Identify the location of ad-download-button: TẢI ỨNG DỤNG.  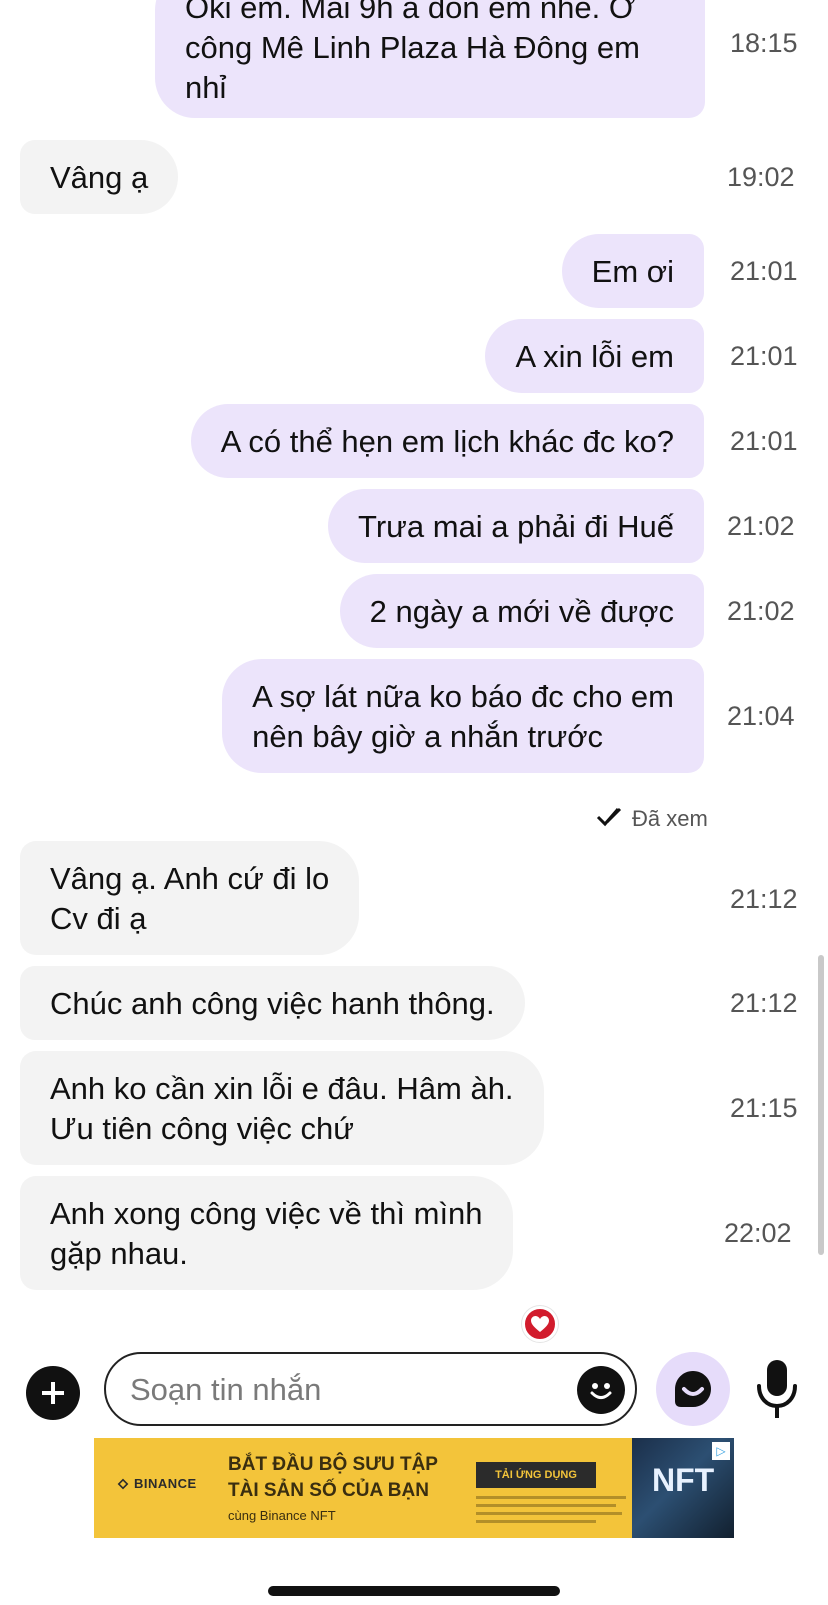
(536, 1475).